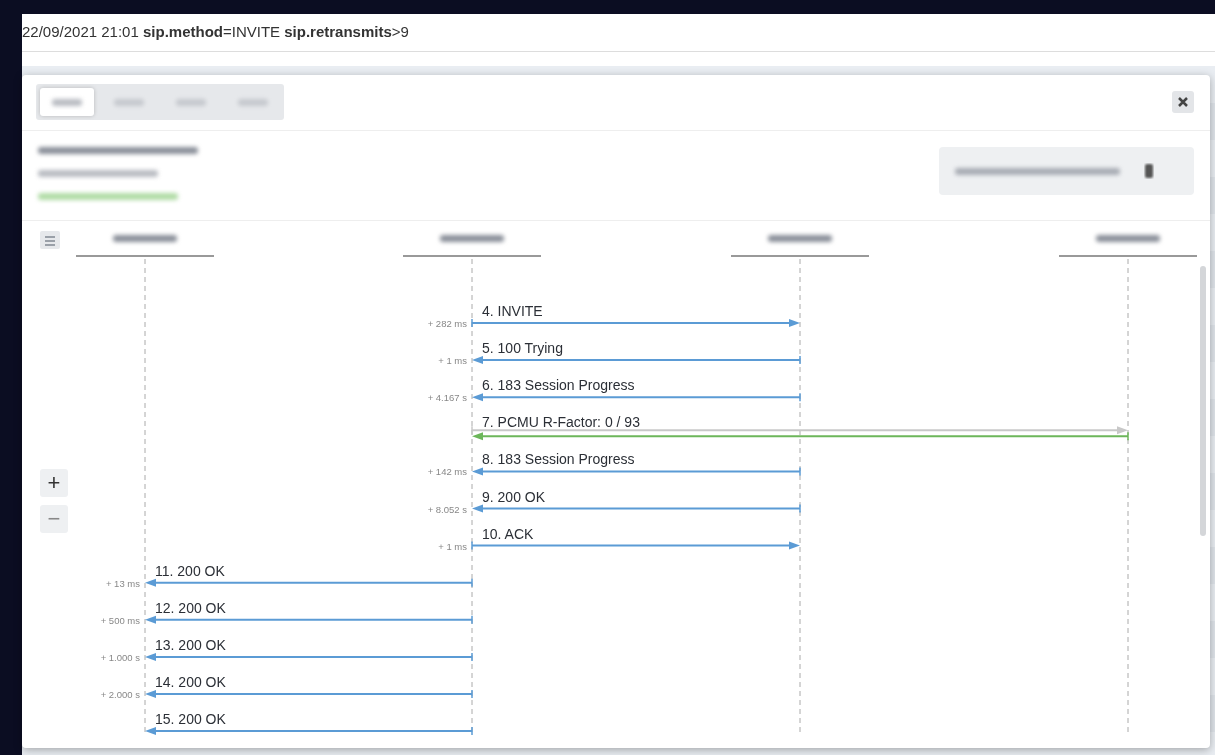 Image resolution: width=1215 pixels, height=755 pixels. Describe the element at coordinates (508, 533) in the screenshot. I see `message-label: 10. ACK` at that location.